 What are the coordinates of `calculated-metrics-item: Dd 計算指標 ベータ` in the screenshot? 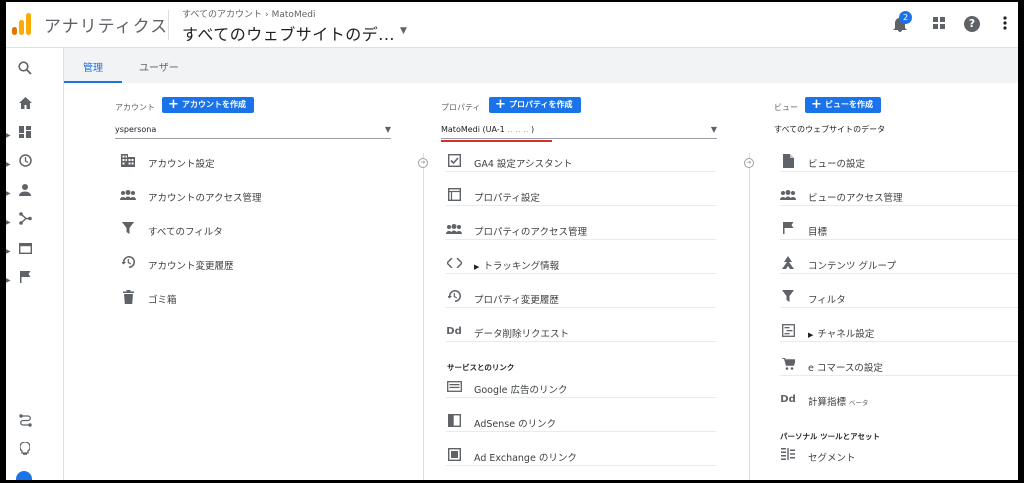 It's located at (899, 400).